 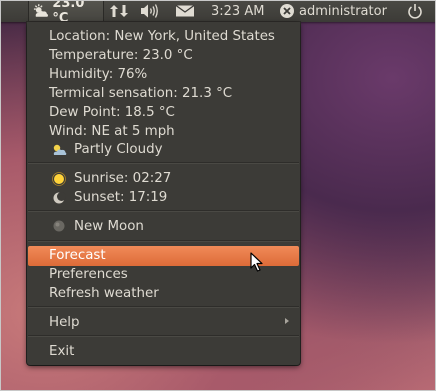 I want to click on new-moon-icon, so click(x=59, y=226).